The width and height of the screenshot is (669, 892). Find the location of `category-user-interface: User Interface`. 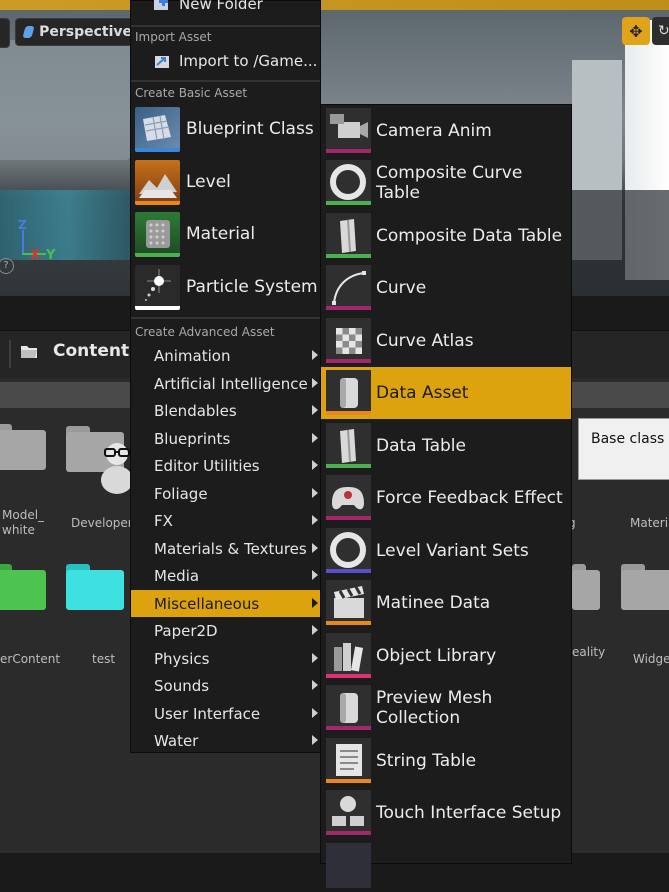

category-user-interface: User Interface is located at coordinates (225, 713).